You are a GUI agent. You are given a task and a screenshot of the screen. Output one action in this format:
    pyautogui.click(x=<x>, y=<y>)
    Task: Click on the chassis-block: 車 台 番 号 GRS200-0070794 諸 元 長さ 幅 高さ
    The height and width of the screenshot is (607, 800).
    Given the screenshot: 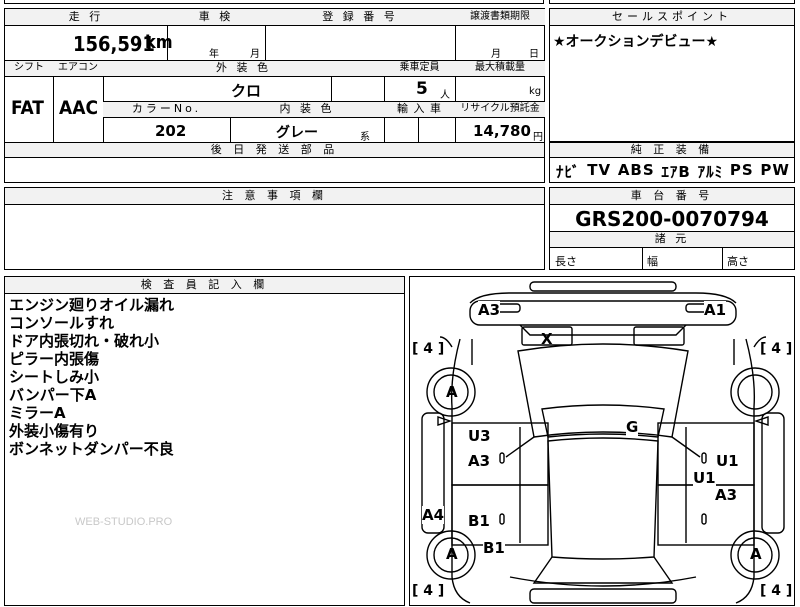 What is the action you would take?
    pyautogui.click(x=672, y=228)
    